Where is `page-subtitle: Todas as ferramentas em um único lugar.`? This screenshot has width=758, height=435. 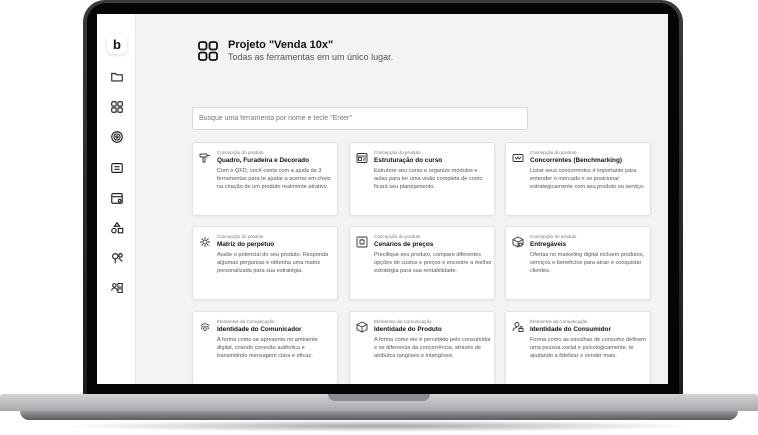 page-subtitle: Todas as ferramentas em um único lugar. is located at coordinates (311, 57).